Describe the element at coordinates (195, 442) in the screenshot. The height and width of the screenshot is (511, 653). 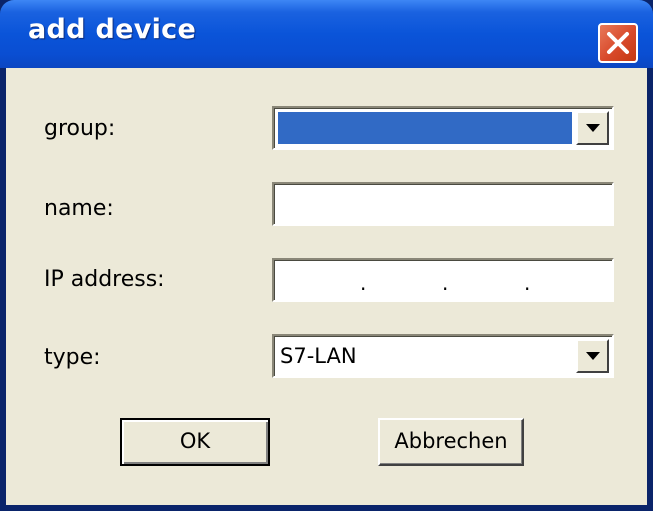
I see `ok-button: OK` at that location.